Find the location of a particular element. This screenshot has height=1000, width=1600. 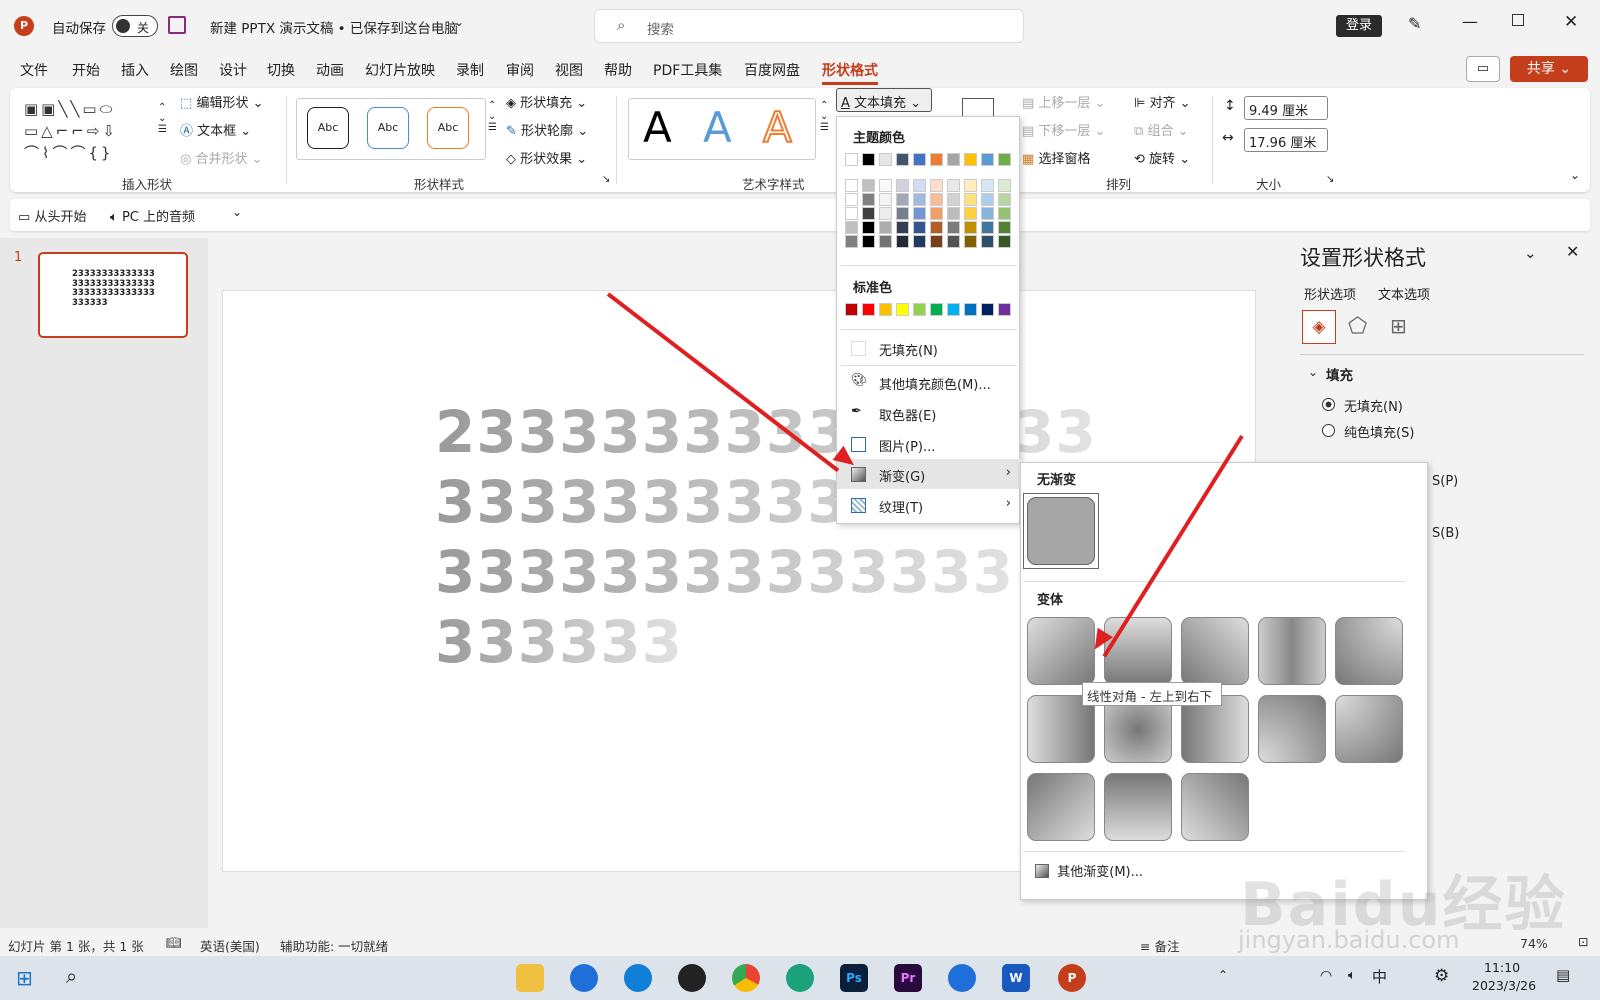

bring-forward-button: ▤ 上移一层 ⌄ is located at coordinates (1063, 101).